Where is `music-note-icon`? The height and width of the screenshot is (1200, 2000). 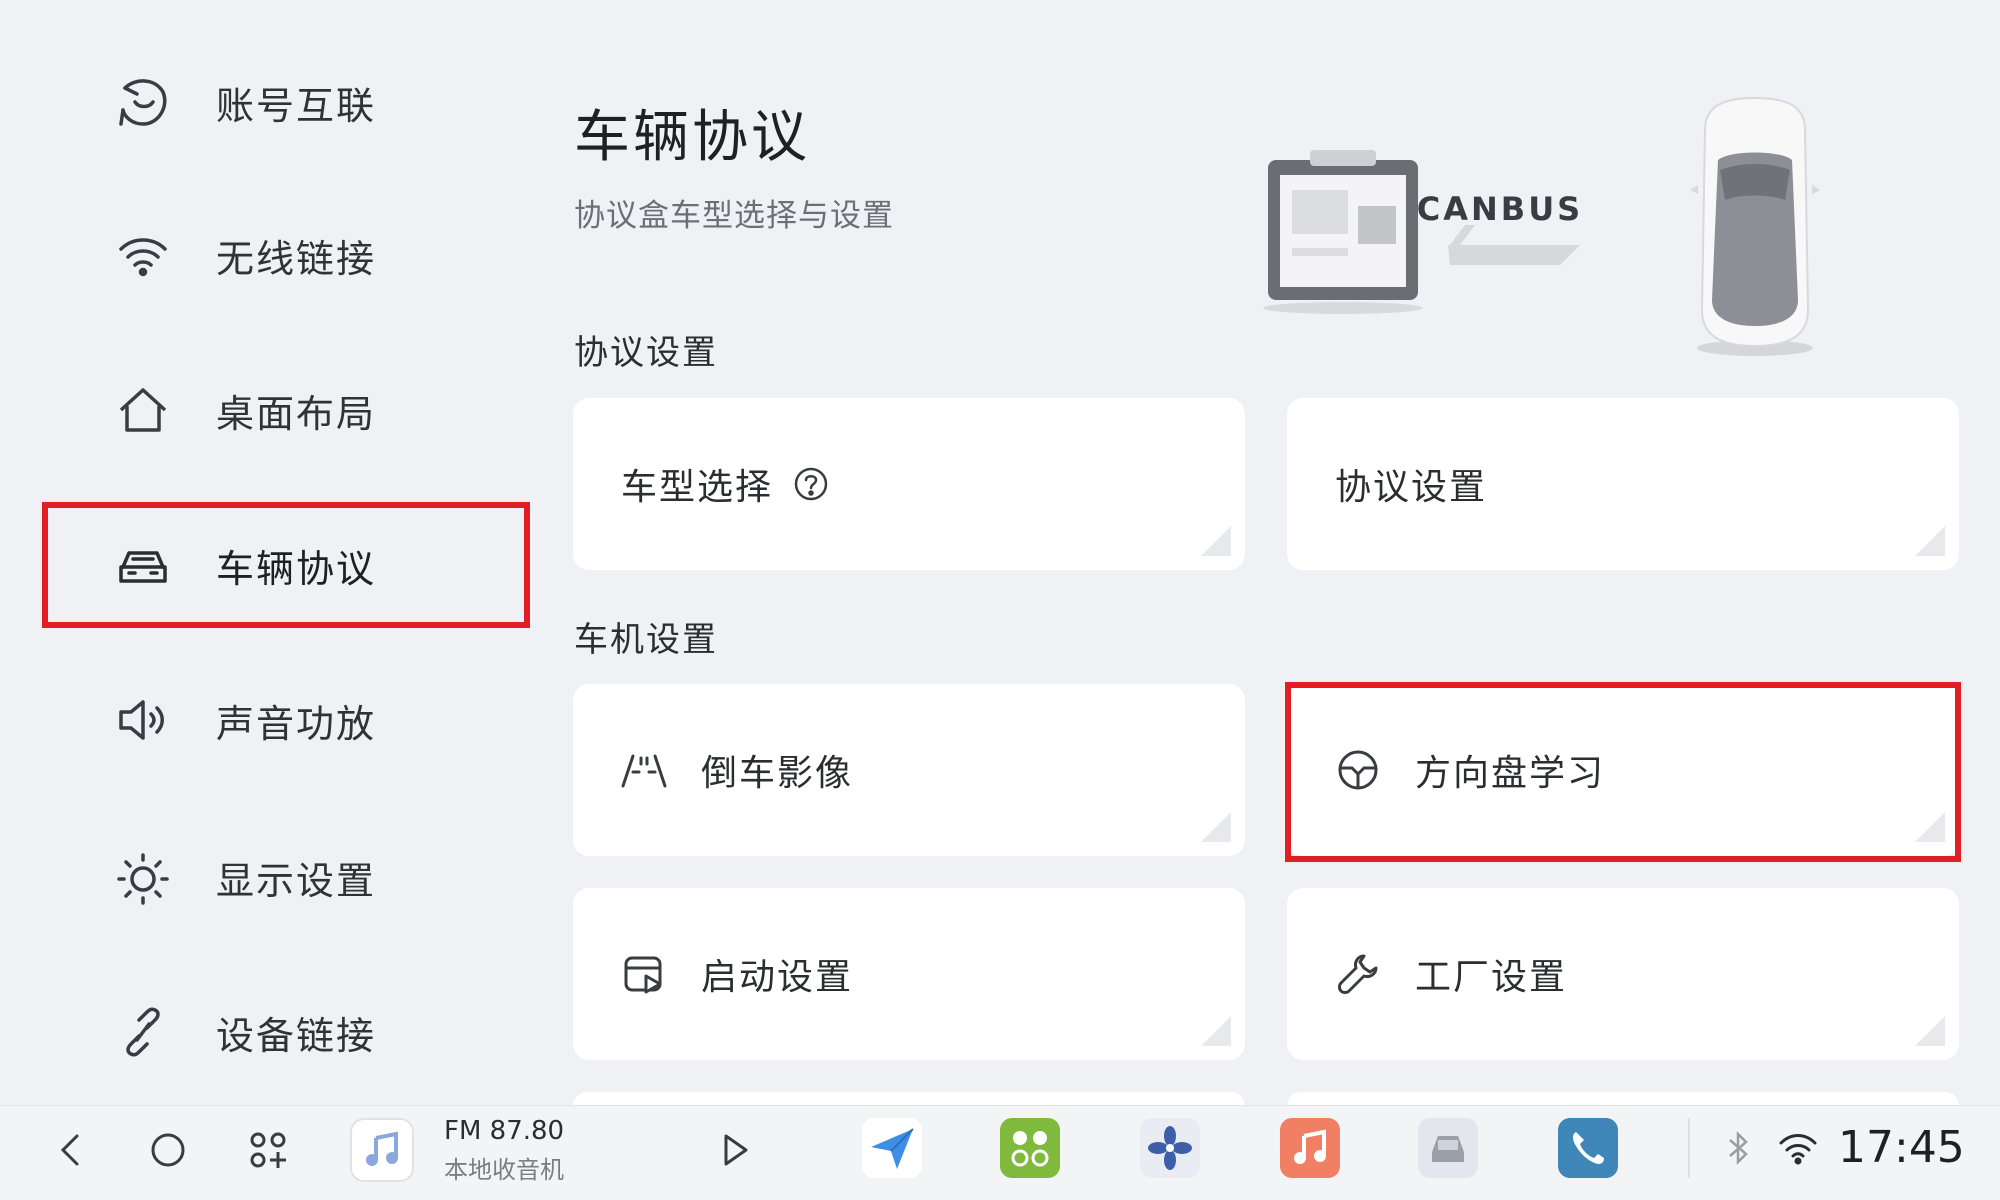 music-note-icon is located at coordinates (382, 1150).